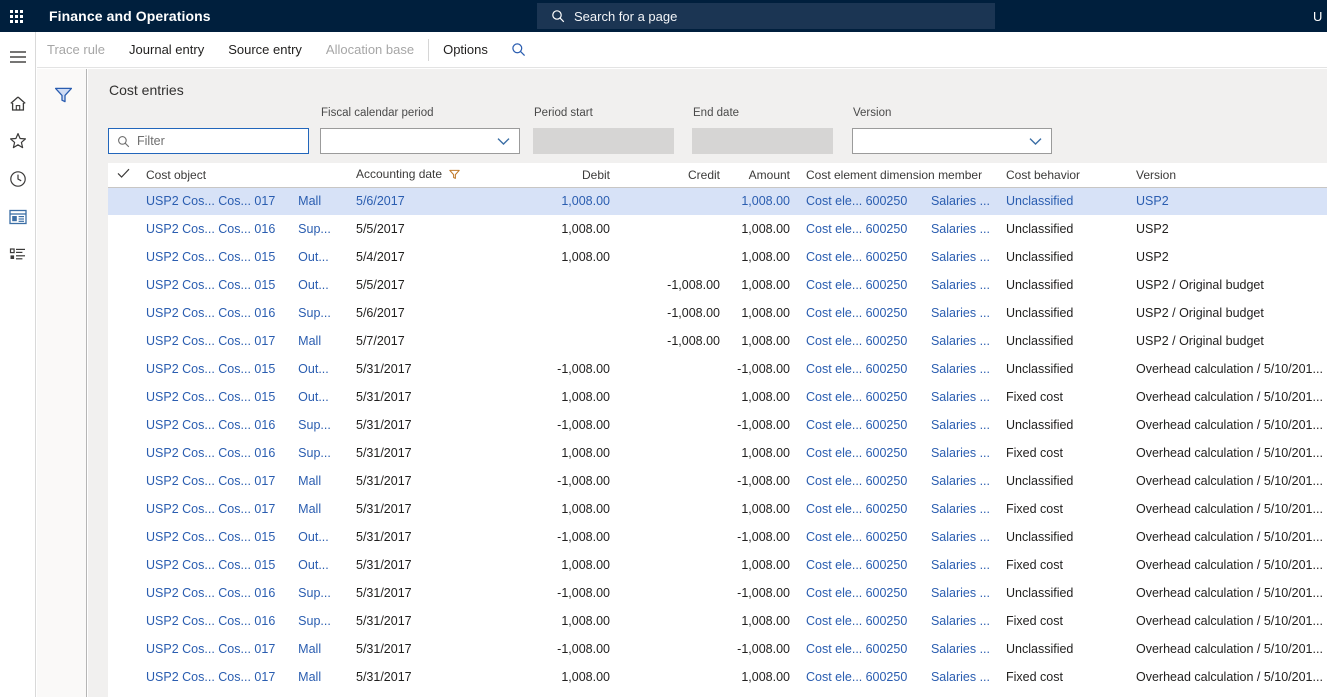 The image size is (1327, 697). What do you see at coordinates (265, 50) in the screenshot?
I see `tab-source-entry: Source entry` at bounding box center [265, 50].